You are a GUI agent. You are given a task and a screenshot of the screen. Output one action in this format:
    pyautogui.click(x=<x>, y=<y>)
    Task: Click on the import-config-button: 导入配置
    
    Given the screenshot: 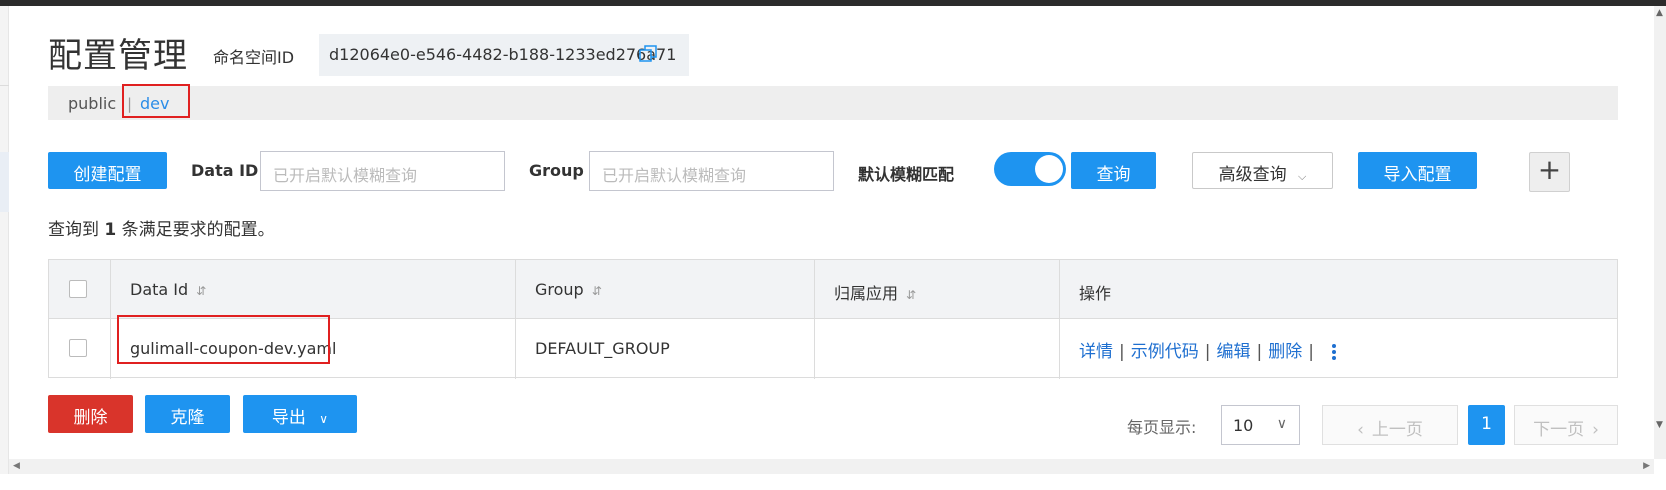 What is the action you would take?
    pyautogui.click(x=1417, y=170)
    